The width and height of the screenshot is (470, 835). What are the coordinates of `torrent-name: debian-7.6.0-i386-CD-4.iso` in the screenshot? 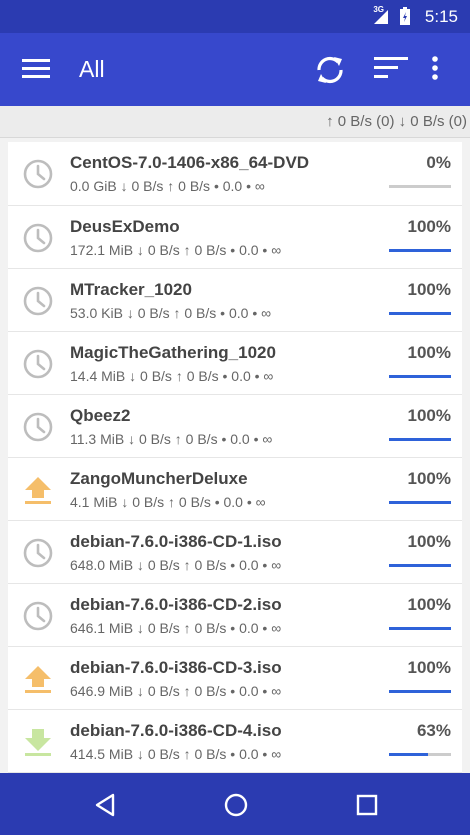 It's located at (176, 730).